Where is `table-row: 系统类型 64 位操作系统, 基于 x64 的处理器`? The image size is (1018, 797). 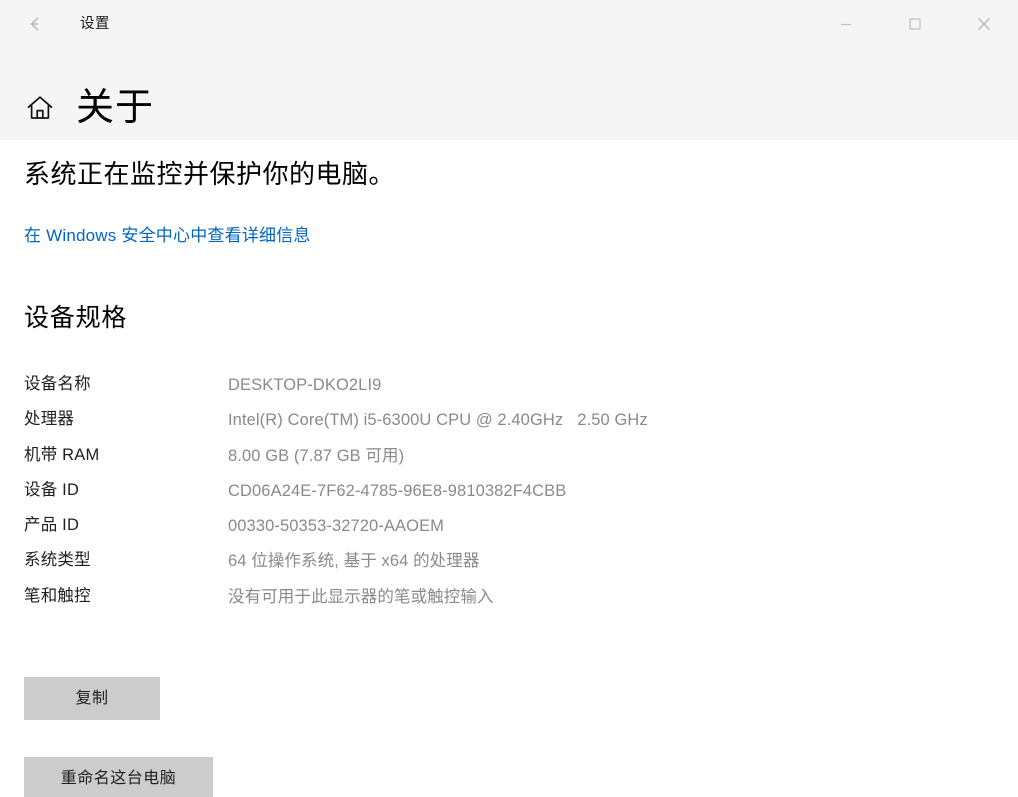 table-row: 系统类型 64 位操作系统, 基于 x64 的处理器 is located at coordinates (374, 561).